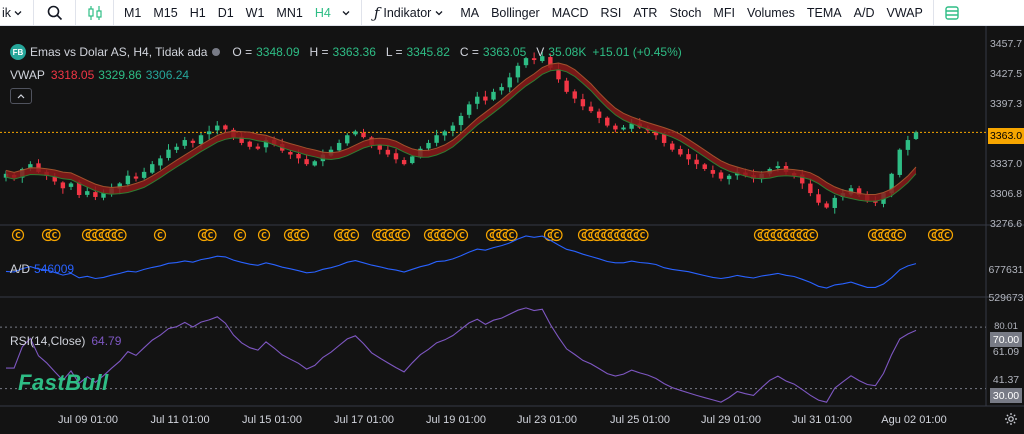  What do you see at coordinates (640, 420) in the screenshot?
I see `time-axis-label: Jul 25 01:00` at bounding box center [640, 420].